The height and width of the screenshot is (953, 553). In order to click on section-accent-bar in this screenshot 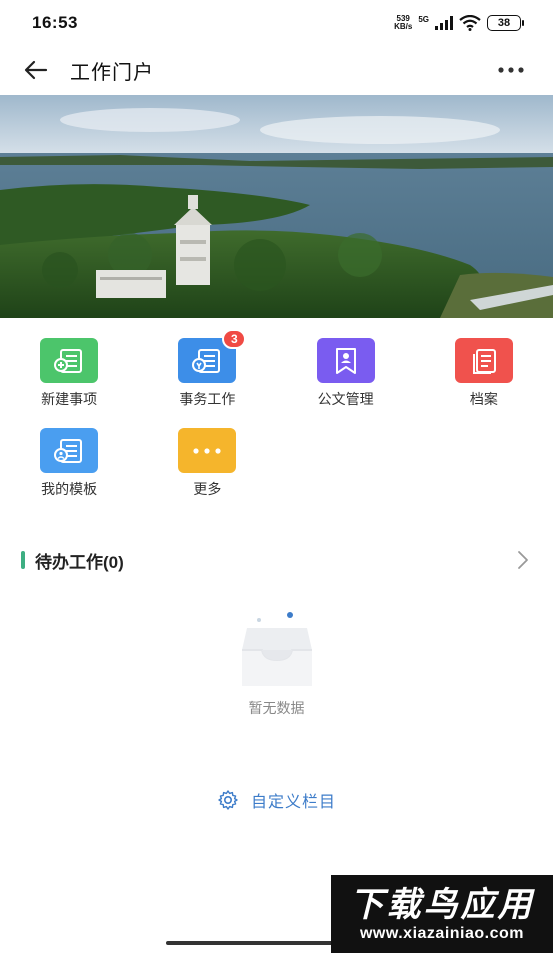, I will do `click(23, 560)`.